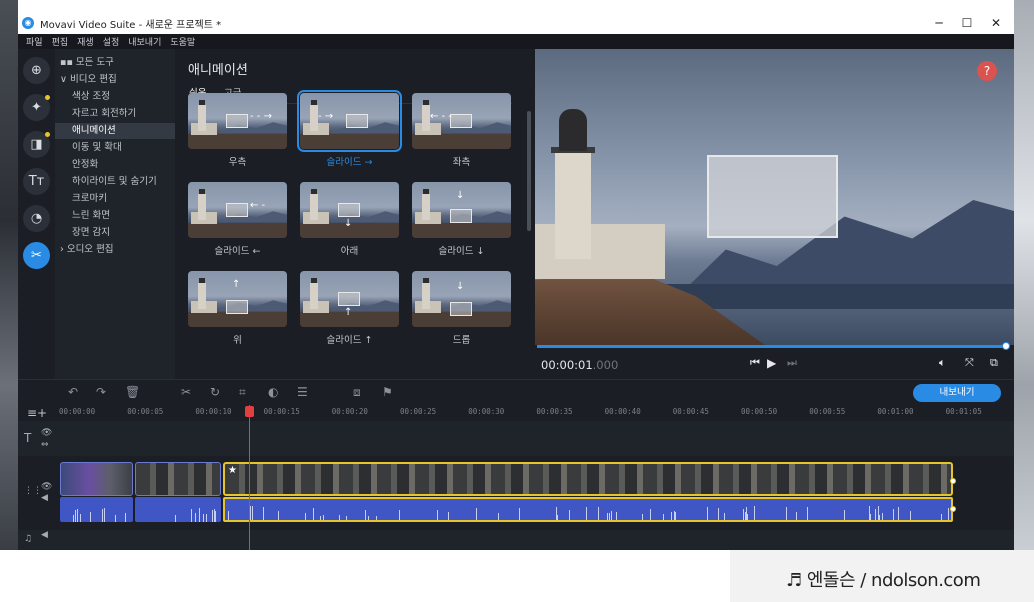 The width and height of the screenshot is (1034, 602). I want to click on playhead-handle, so click(249, 411).